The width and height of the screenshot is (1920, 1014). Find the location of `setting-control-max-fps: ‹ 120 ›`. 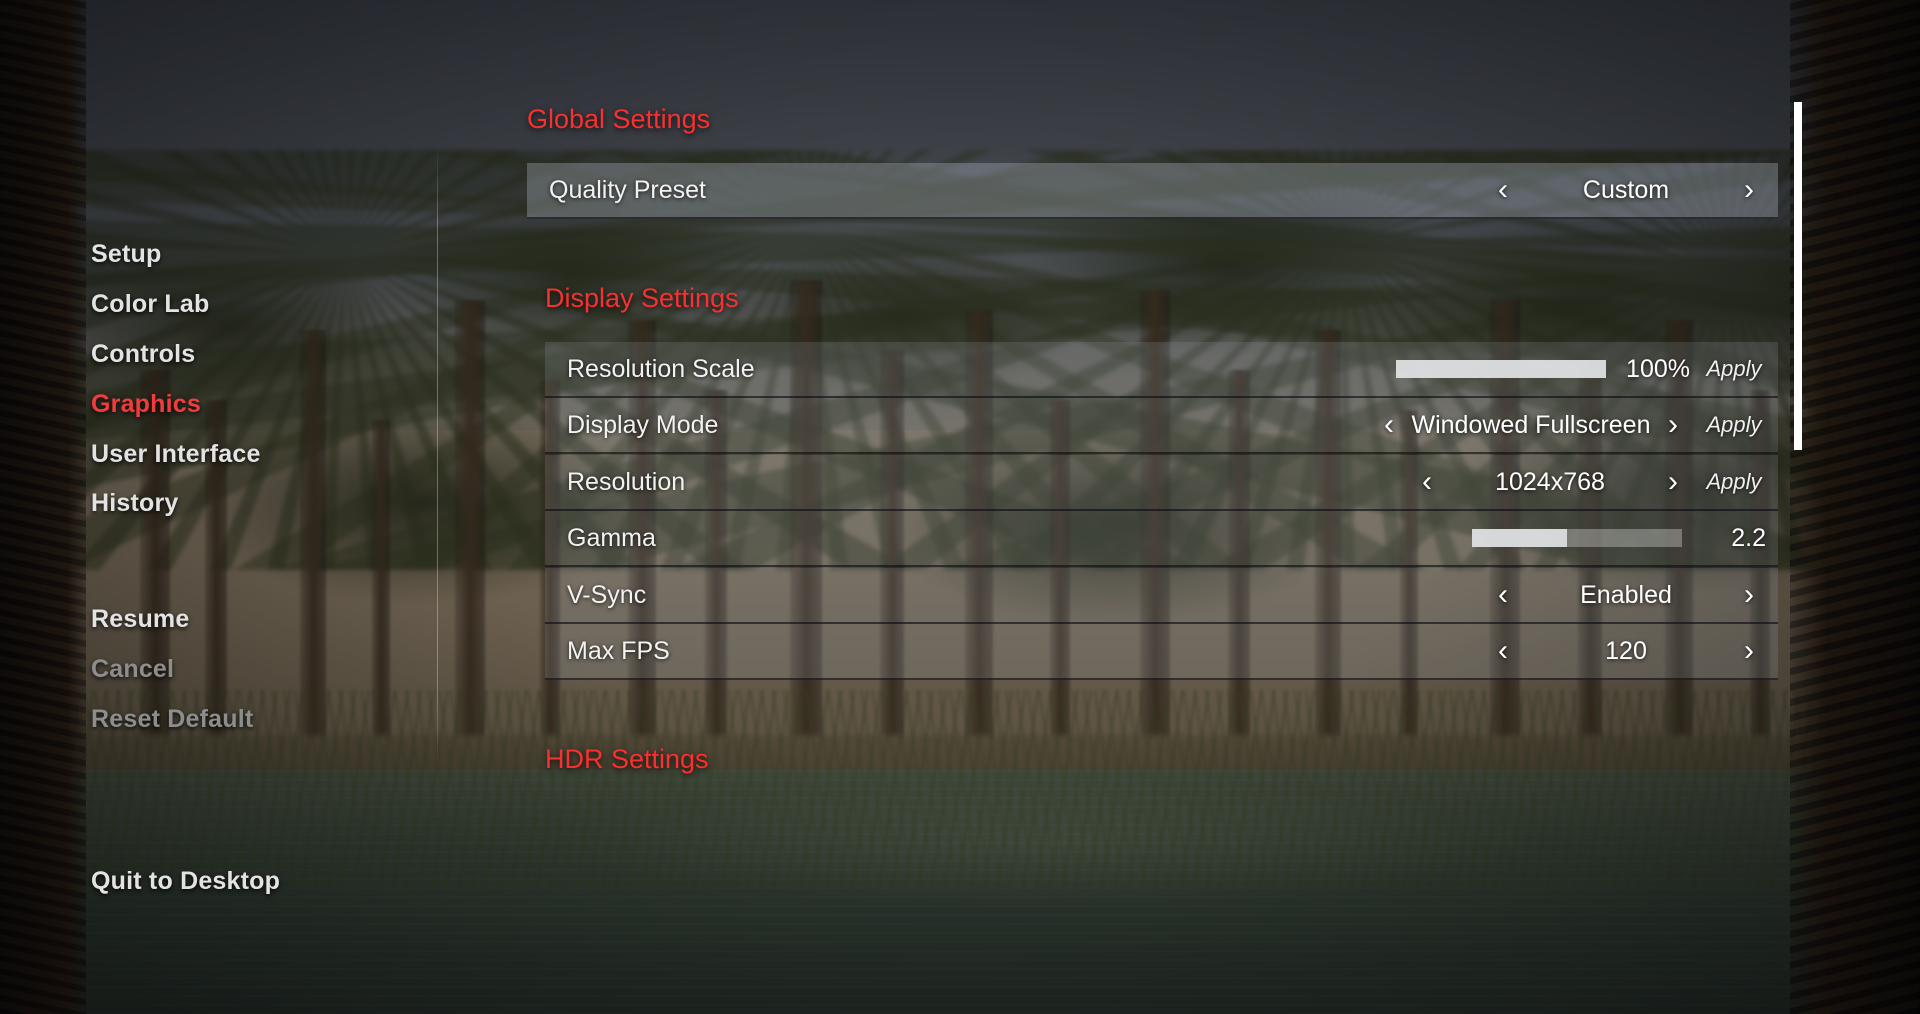

setting-control-max-fps: ‹ 120 › is located at coordinates (1632, 651).